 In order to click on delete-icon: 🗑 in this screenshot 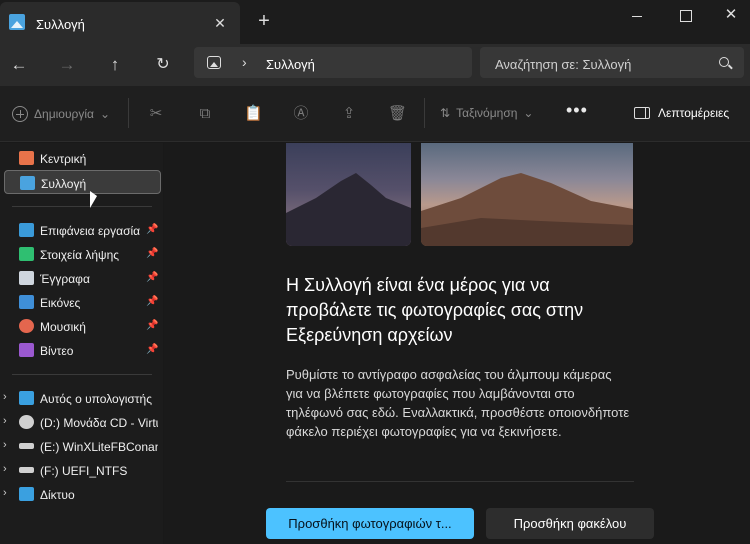, I will do `click(397, 114)`.